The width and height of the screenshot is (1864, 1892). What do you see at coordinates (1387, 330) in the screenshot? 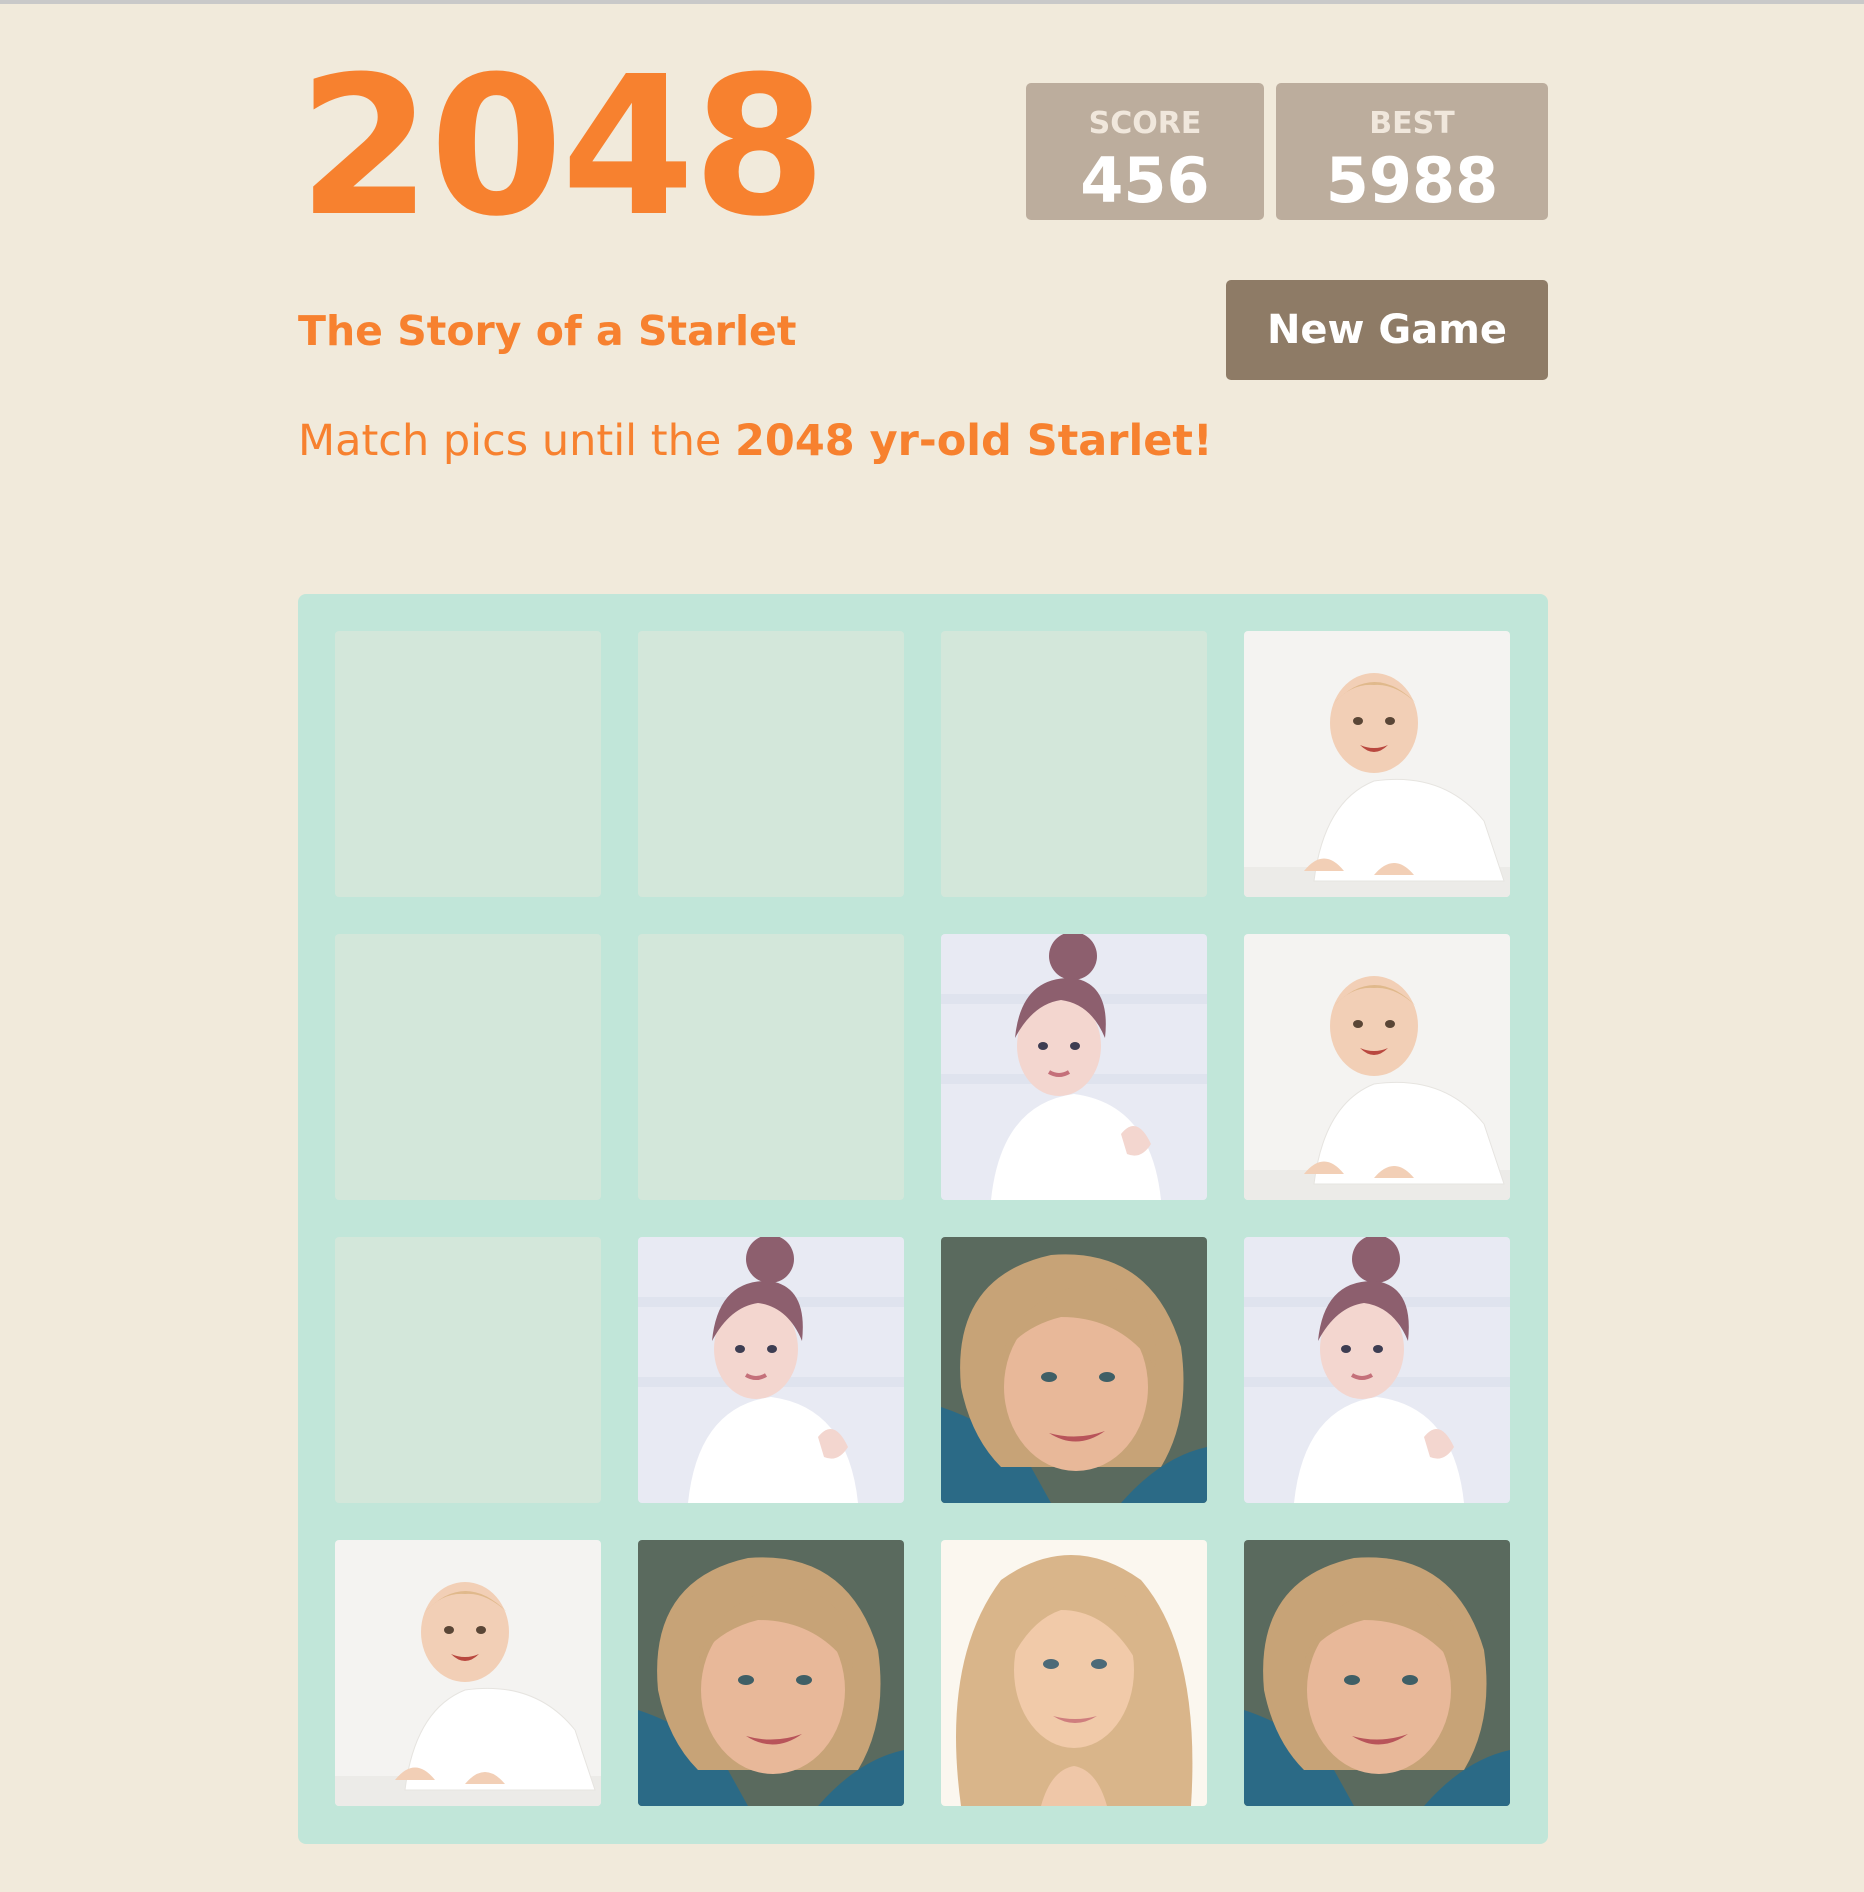
I see `new-game-button: New Game` at bounding box center [1387, 330].